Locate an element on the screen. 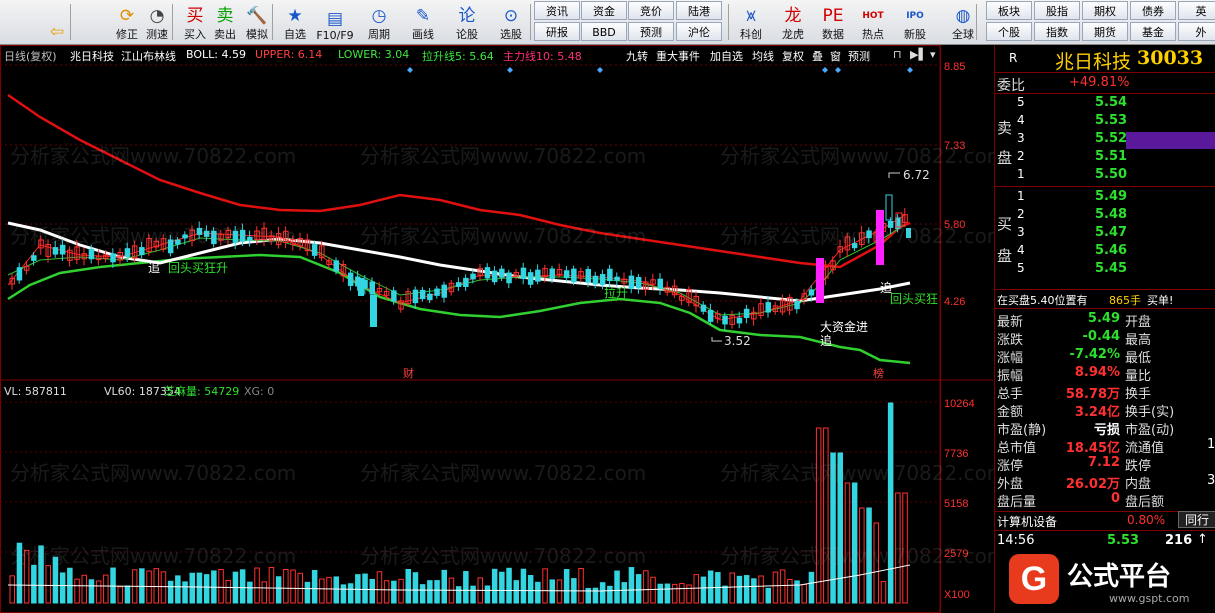 The height and width of the screenshot is (613, 1215). indicator-name: 江山布林线 is located at coordinates (148, 56).